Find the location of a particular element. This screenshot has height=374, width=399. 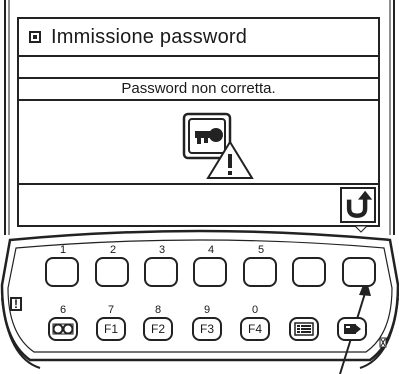

empty-line is located at coordinates (198, 67).